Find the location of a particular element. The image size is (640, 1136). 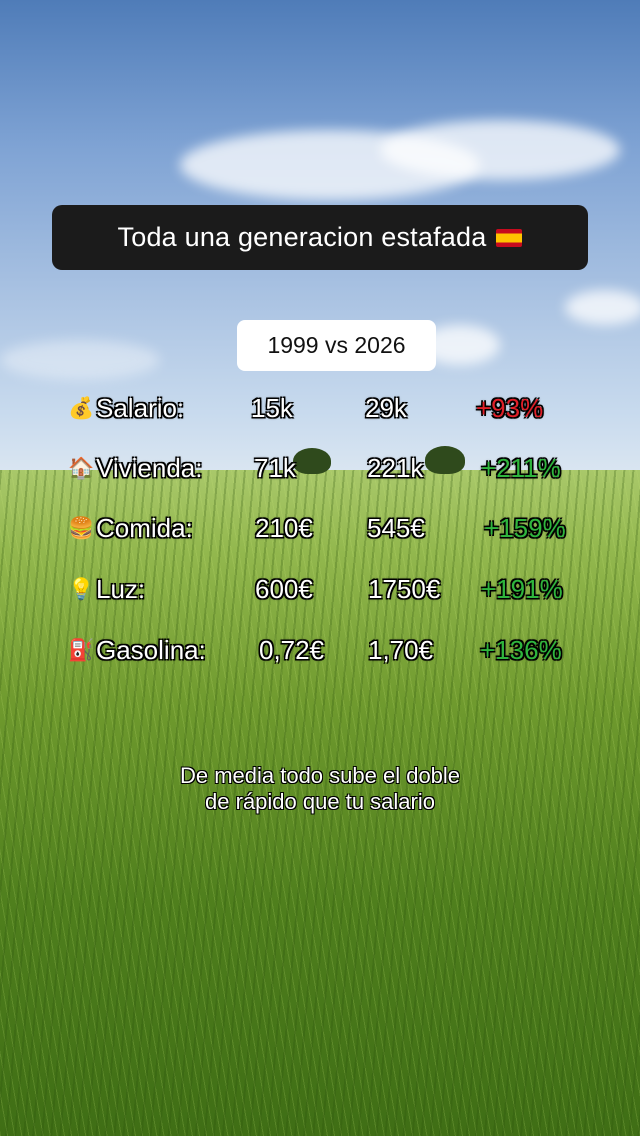

table-row: 🏠 Vivienda: 71k 221k +211% is located at coordinates (320, 468).